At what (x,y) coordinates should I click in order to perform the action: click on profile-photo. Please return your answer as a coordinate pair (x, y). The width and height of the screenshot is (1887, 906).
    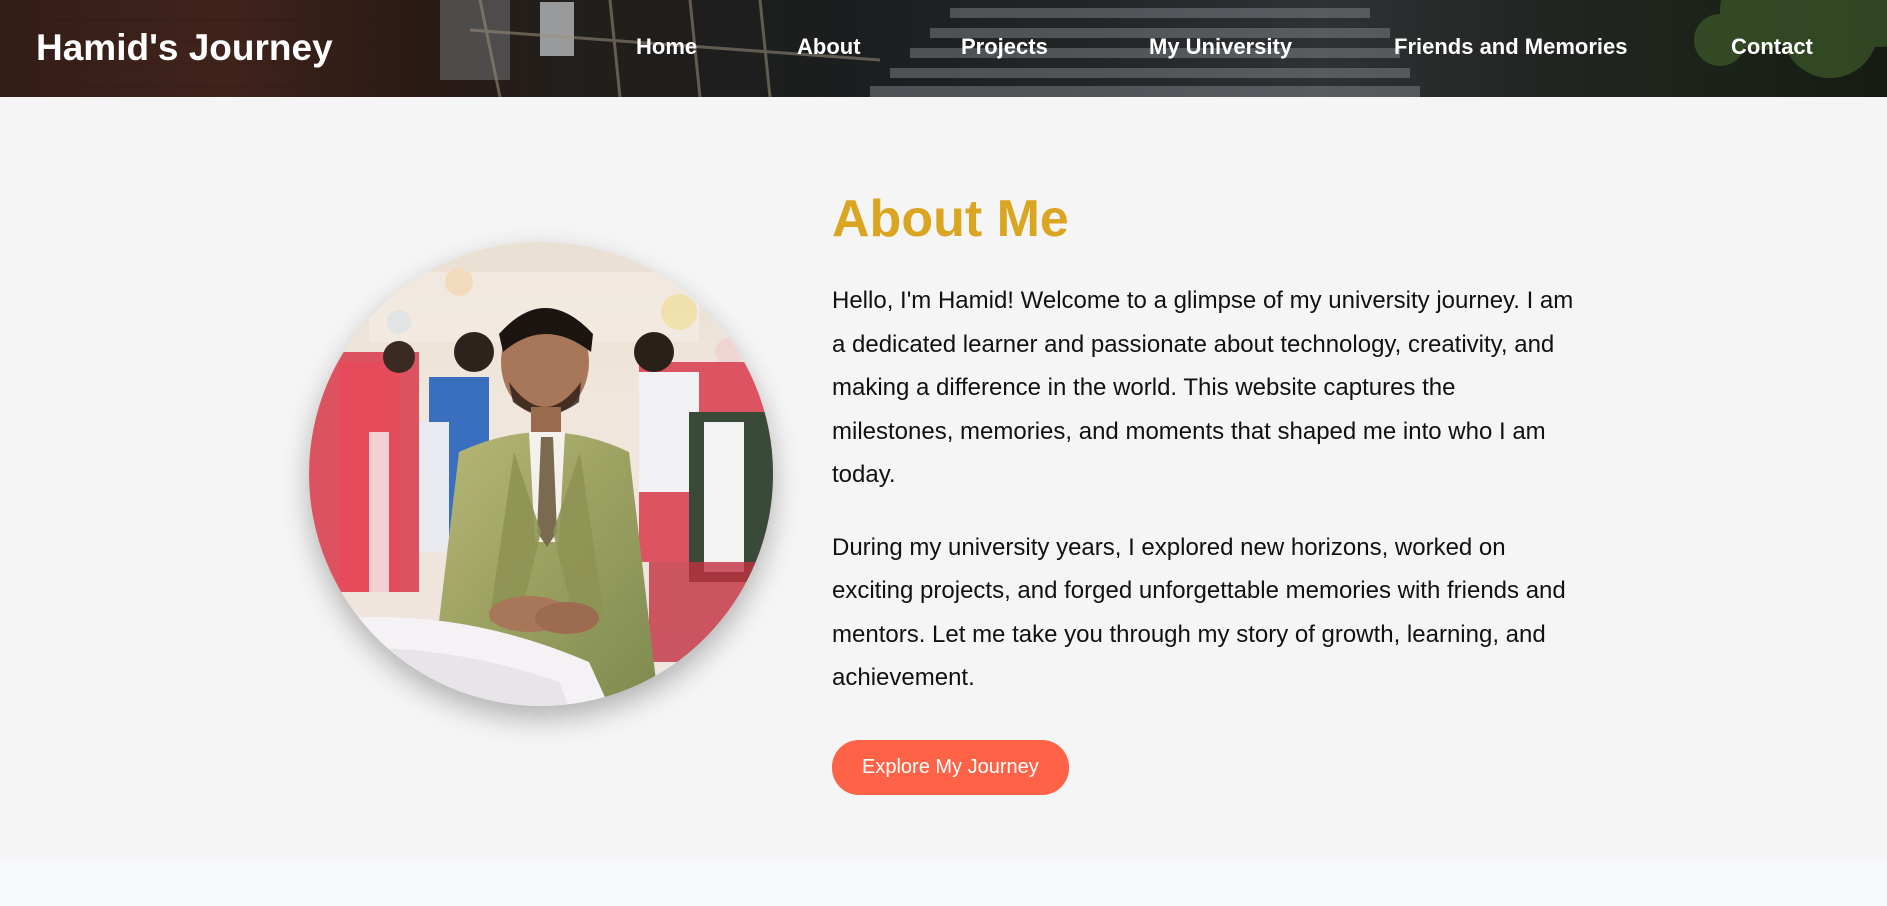
    Looking at the image, I should click on (541, 474).